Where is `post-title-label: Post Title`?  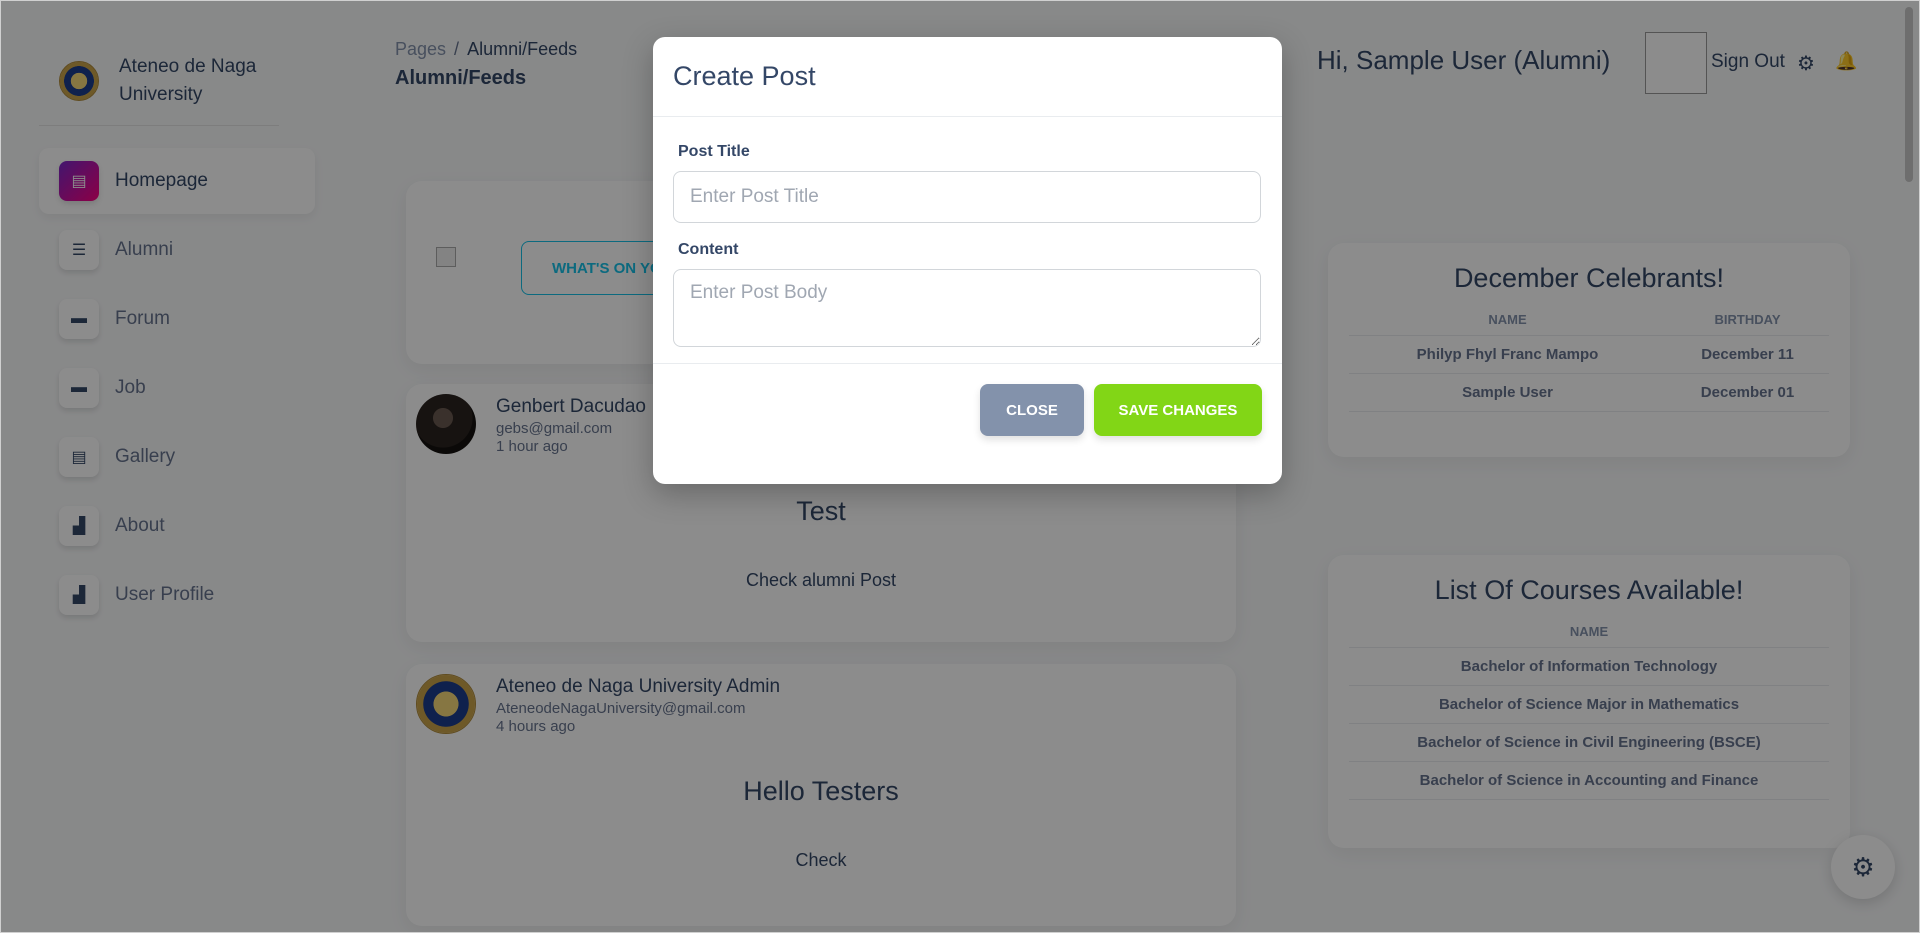 post-title-label: Post Title is located at coordinates (714, 151).